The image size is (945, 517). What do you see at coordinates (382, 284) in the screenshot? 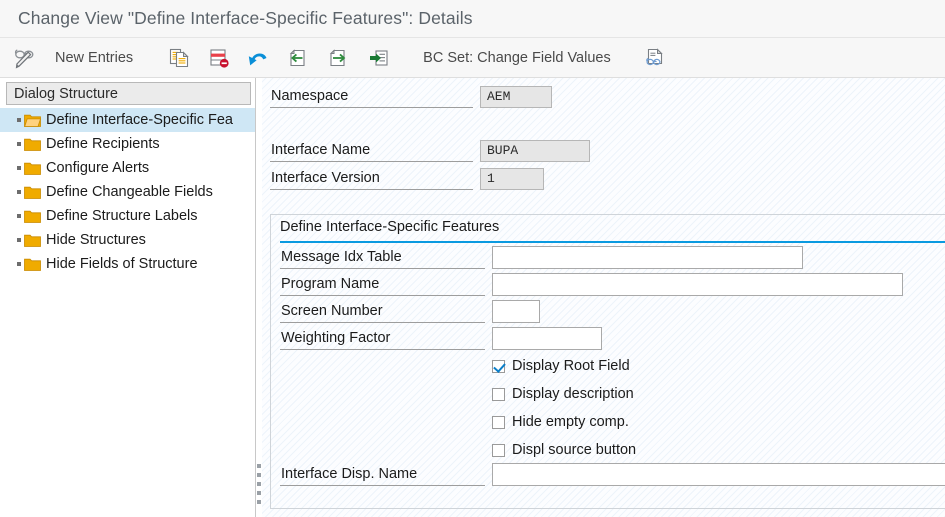
I see `program-name-label: Program Name` at bounding box center [382, 284].